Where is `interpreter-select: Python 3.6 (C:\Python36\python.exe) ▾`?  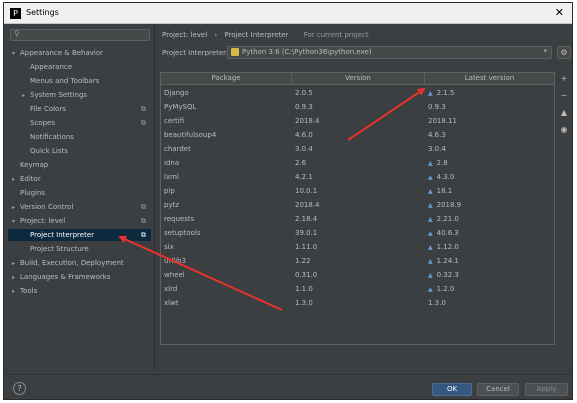
interpreter-select: Python 3.6 (C:\Python36\python.exe) ▾ is located at coordinates (389, 52).